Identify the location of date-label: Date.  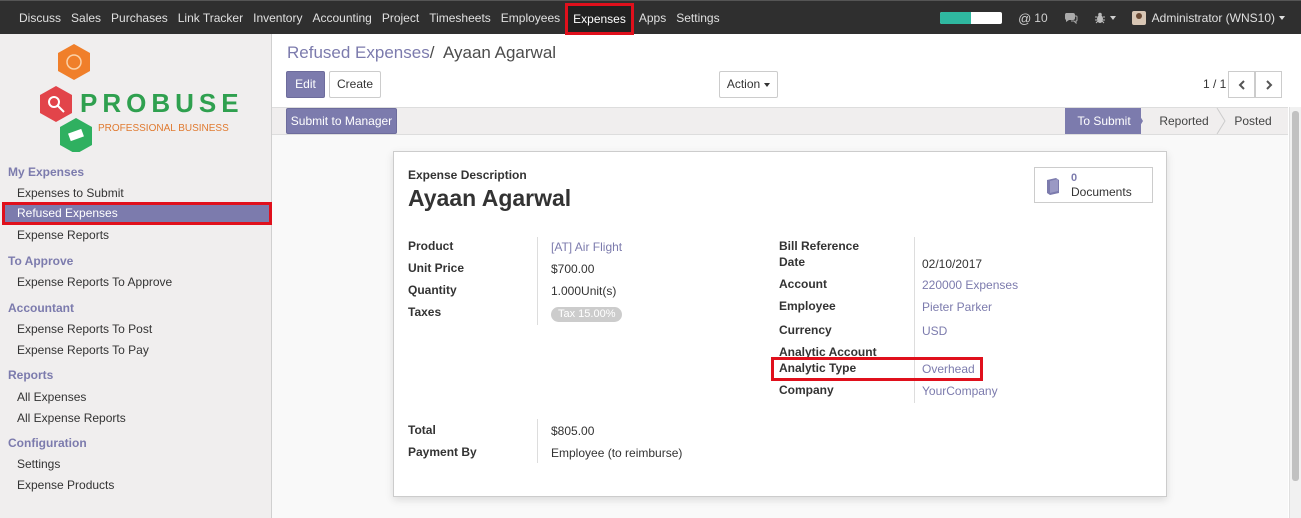
(792, 262).